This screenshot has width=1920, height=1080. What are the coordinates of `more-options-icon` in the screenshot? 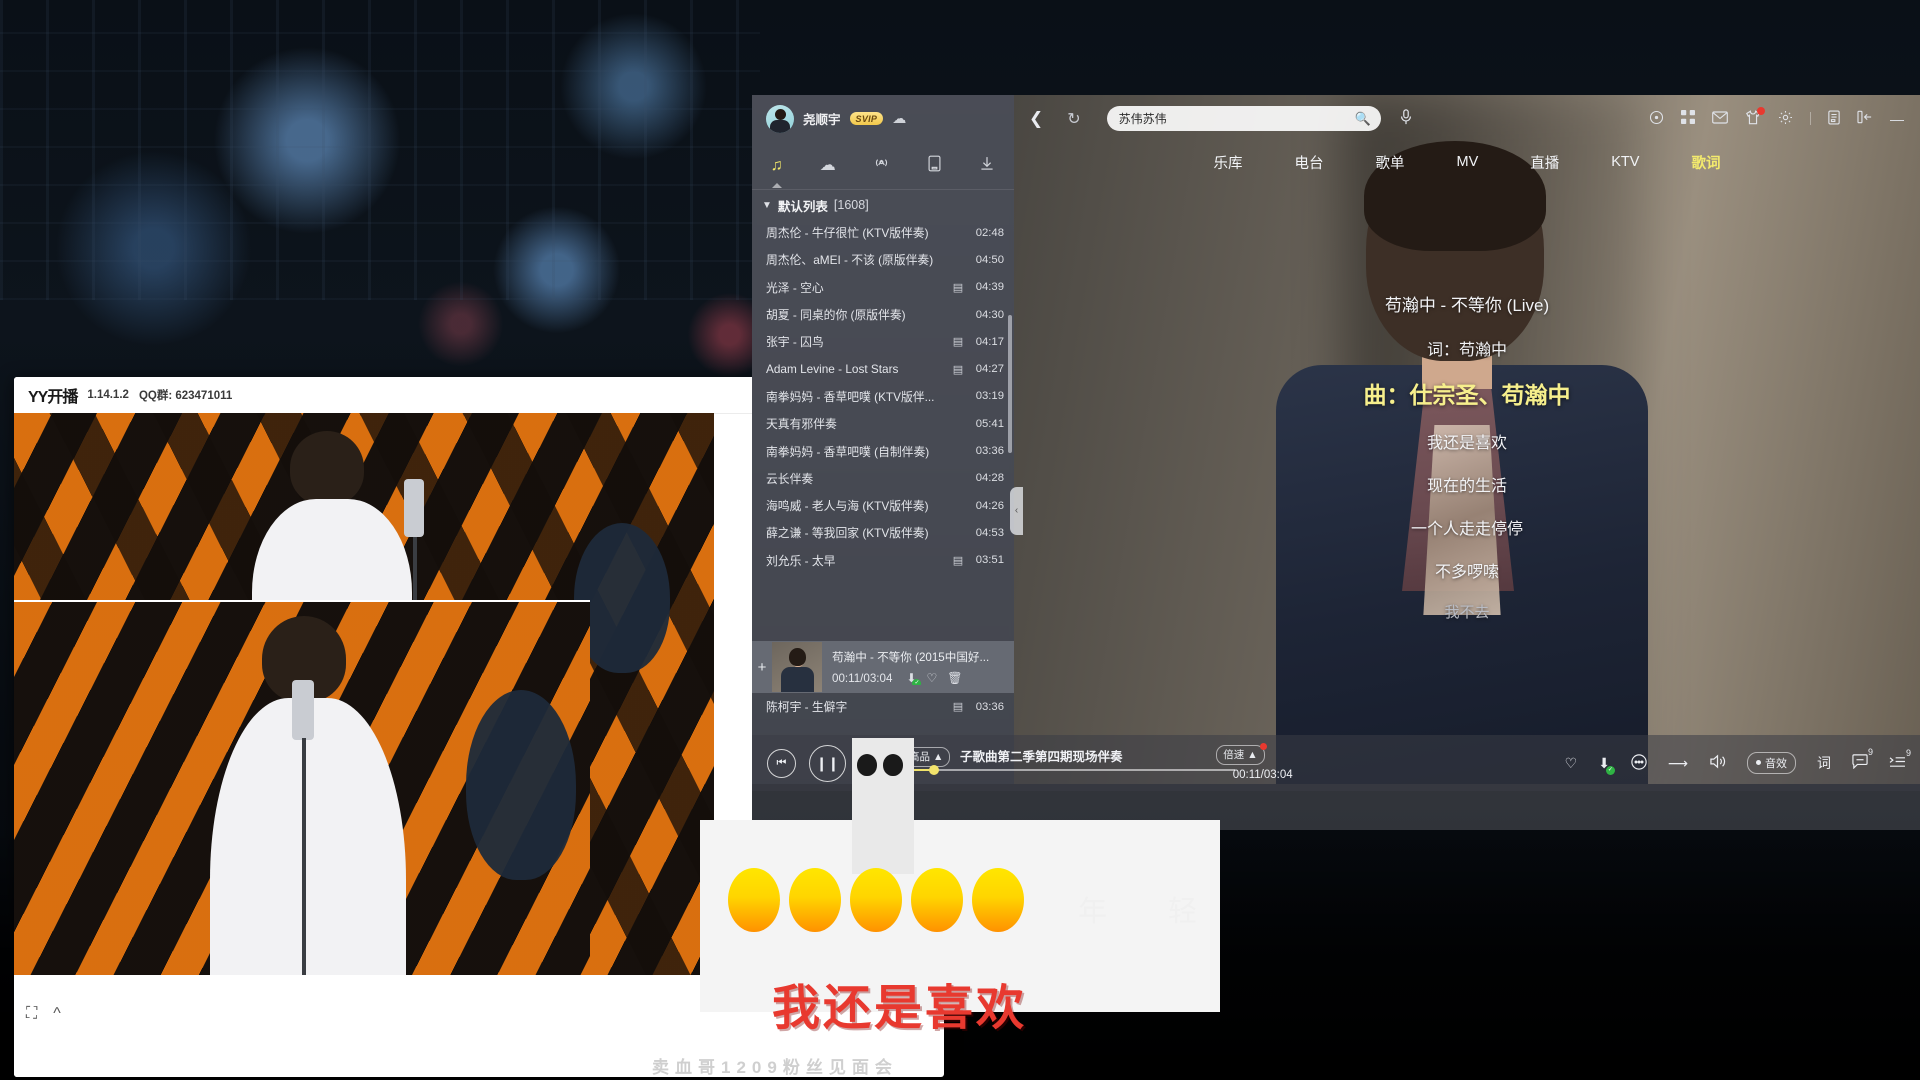 It's located at (1639, 763).